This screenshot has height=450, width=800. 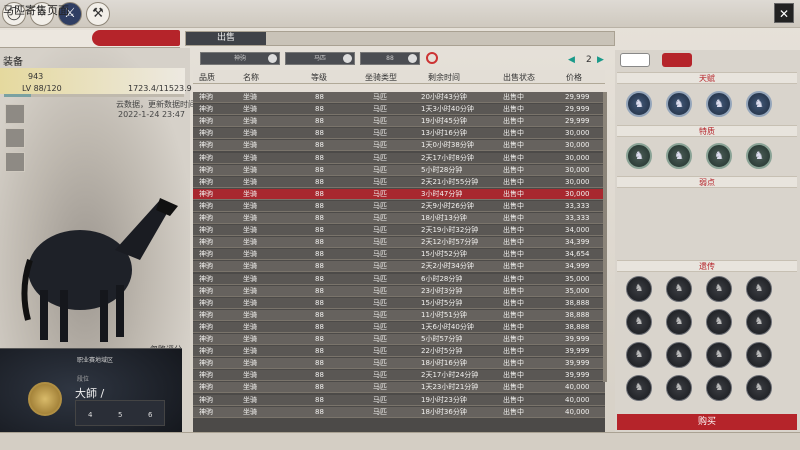 What do you see at coordinates (399, 327) in the screenshot?
I see `table-row: 神驹 坐骑 88 马匹 1天6小时40分钟 出售中 38,888` at bounding box center [399, 327].